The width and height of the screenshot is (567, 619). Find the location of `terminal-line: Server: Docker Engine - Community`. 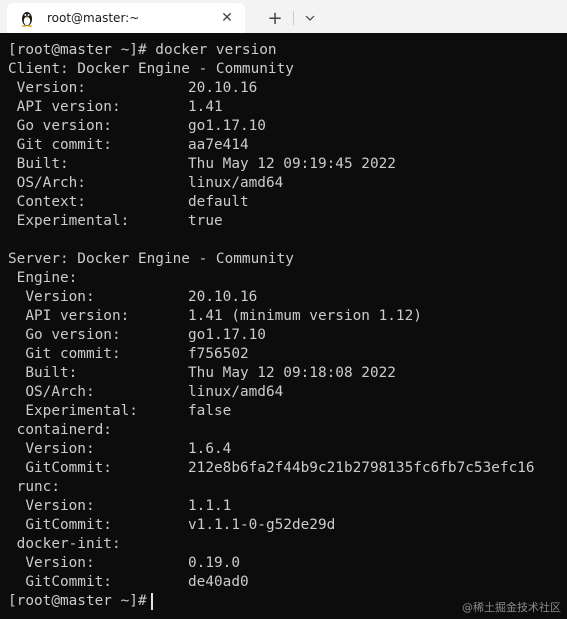

terminal-line: Server: Docker Engine - Community is located at coordinates (151, 259).